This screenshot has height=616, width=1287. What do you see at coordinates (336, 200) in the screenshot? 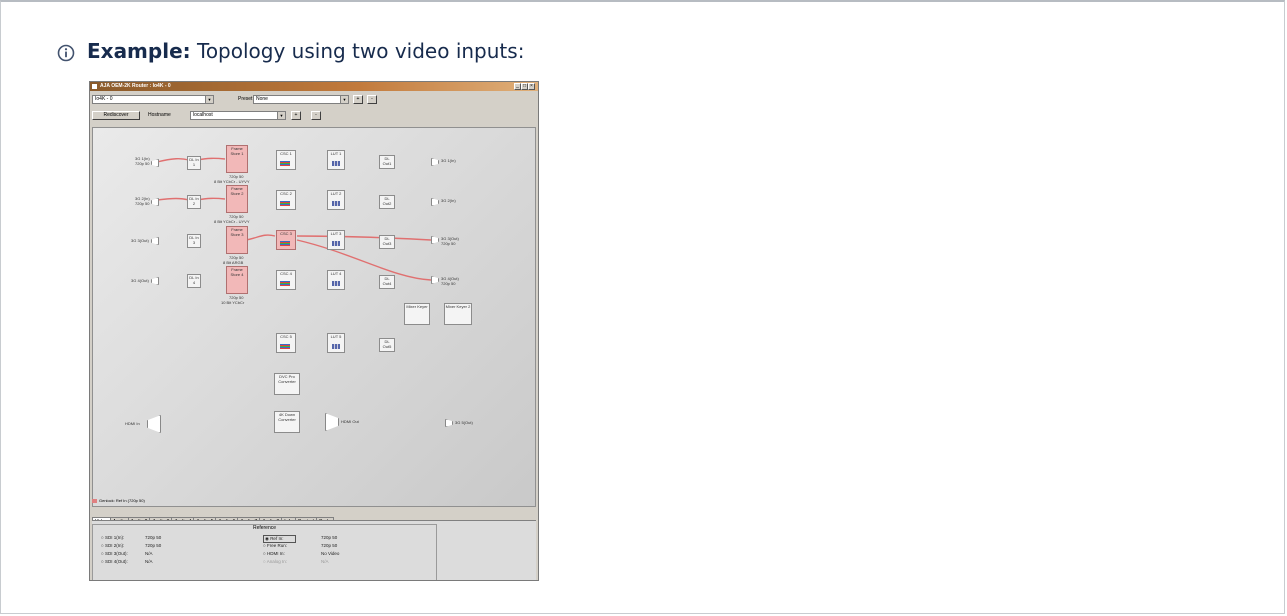
I see `lut-node: LUT 2` at bounding box center [336, 200].